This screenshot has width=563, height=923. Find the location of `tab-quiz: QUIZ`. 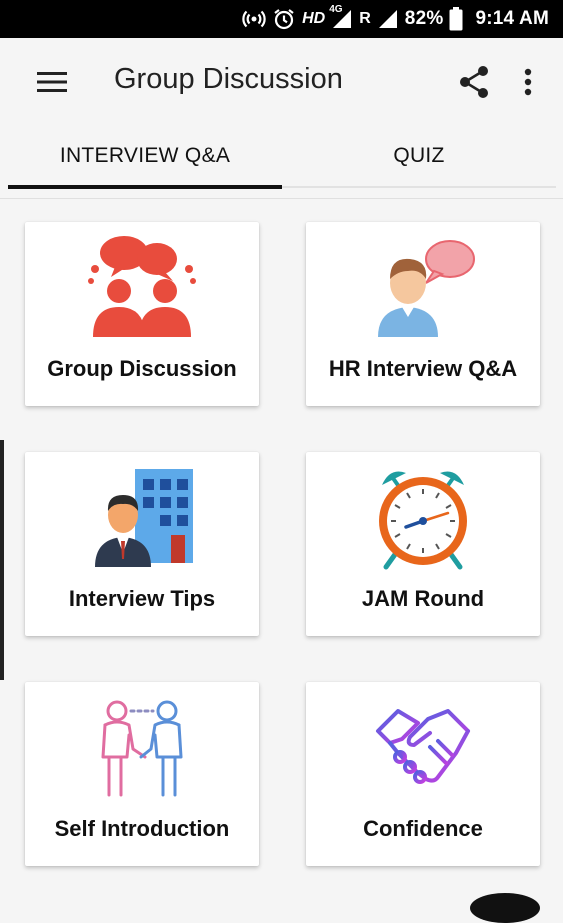

tab-quiz: QUIZ is located at coordinates (419, 156).